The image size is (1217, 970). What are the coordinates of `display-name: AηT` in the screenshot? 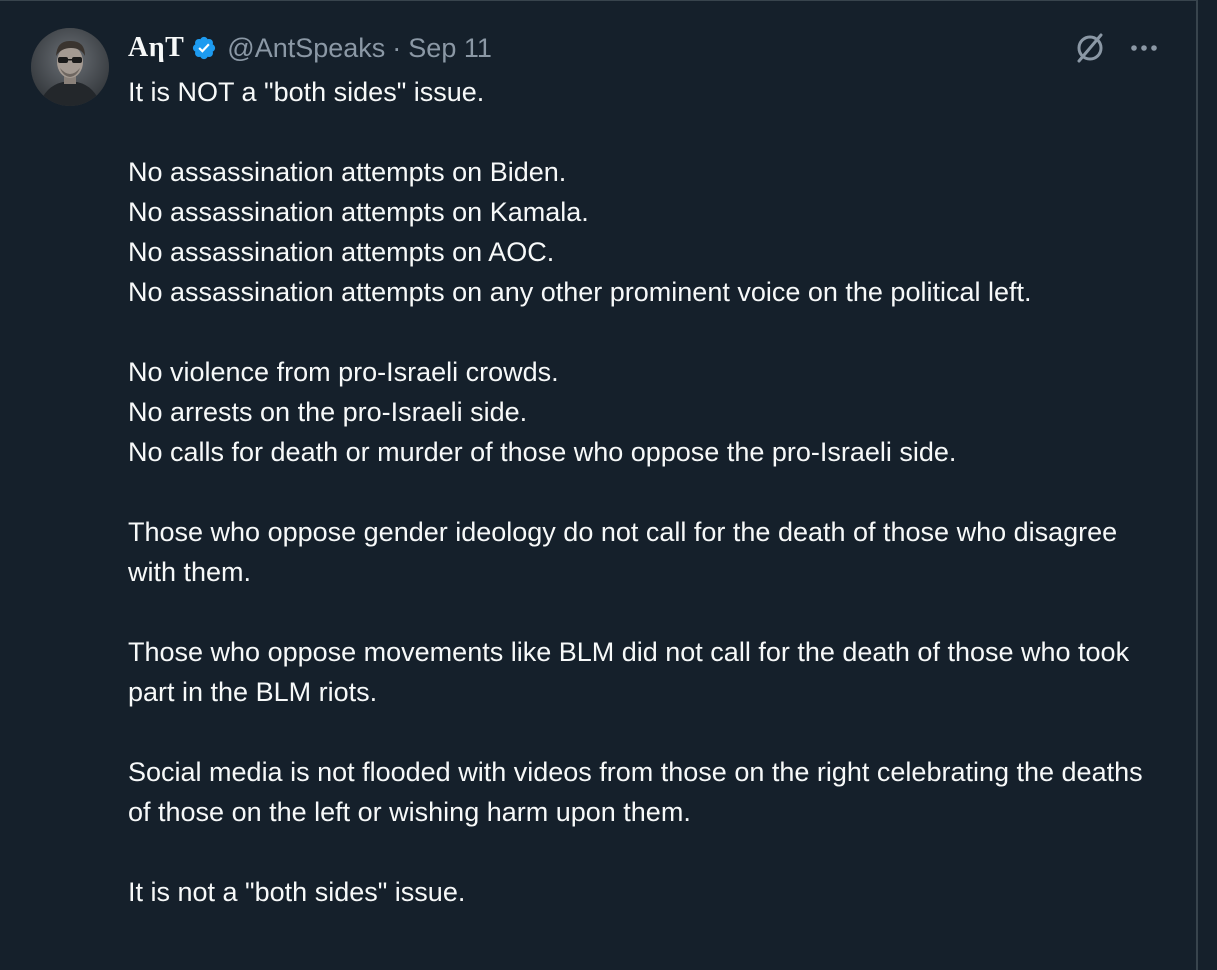 It's located at (156, 48).